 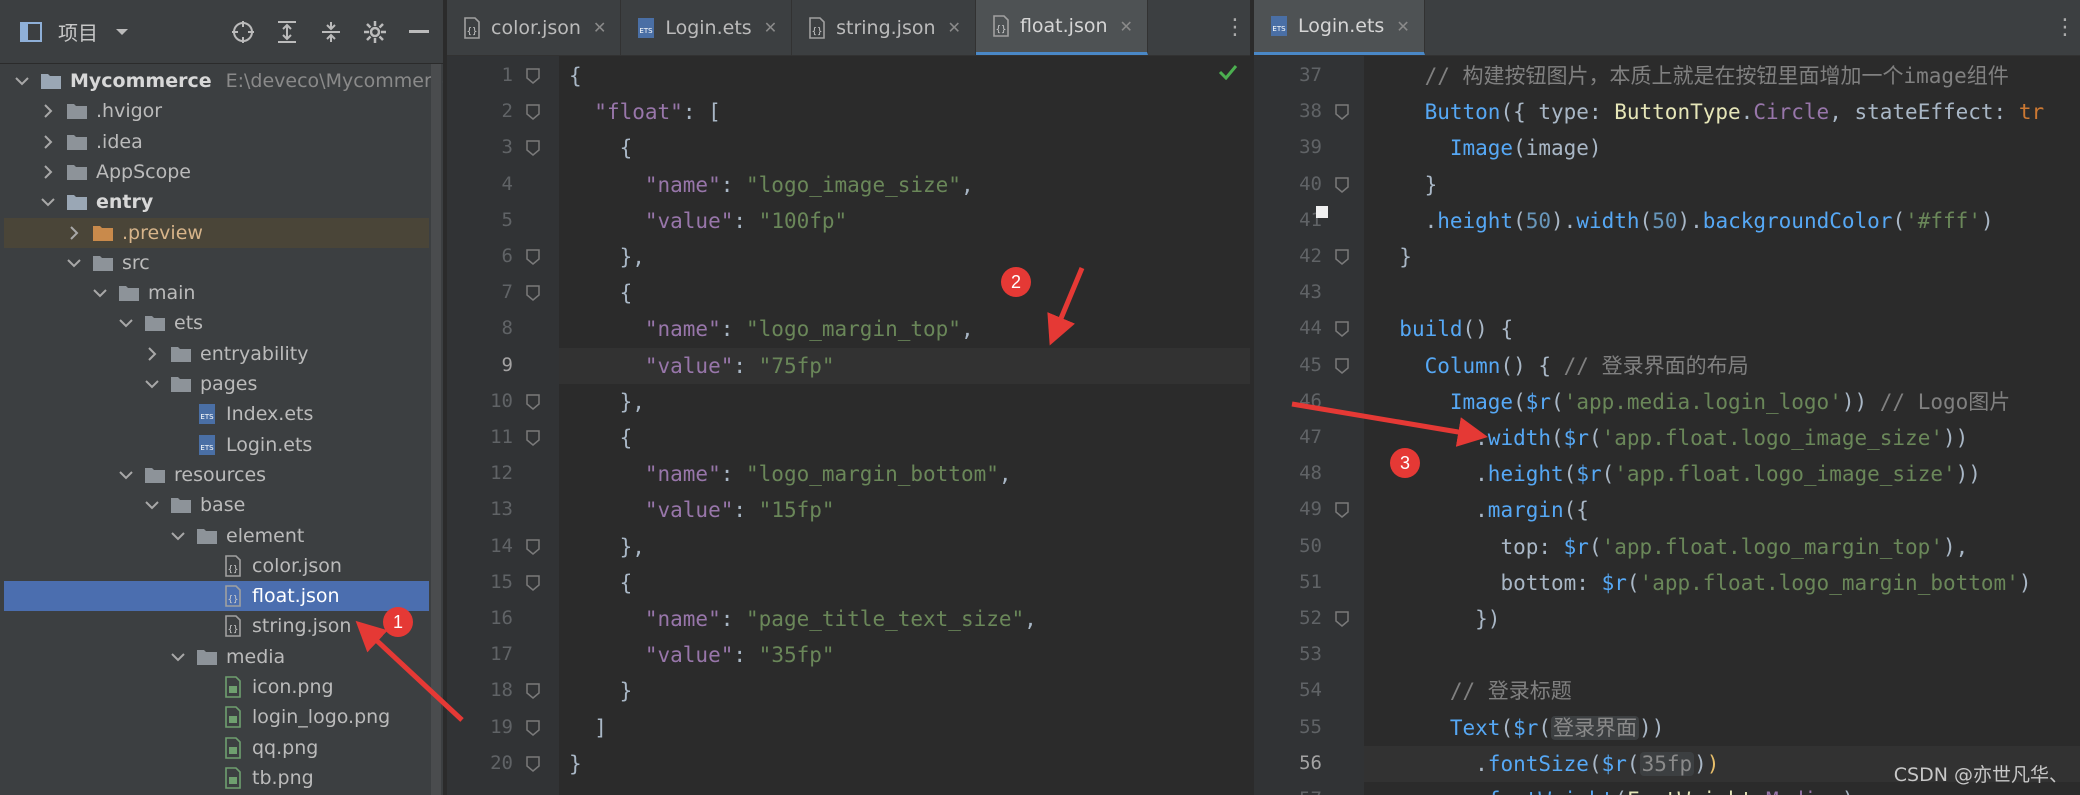 I want to click on line-number: 3, so click(x=507, y=147).